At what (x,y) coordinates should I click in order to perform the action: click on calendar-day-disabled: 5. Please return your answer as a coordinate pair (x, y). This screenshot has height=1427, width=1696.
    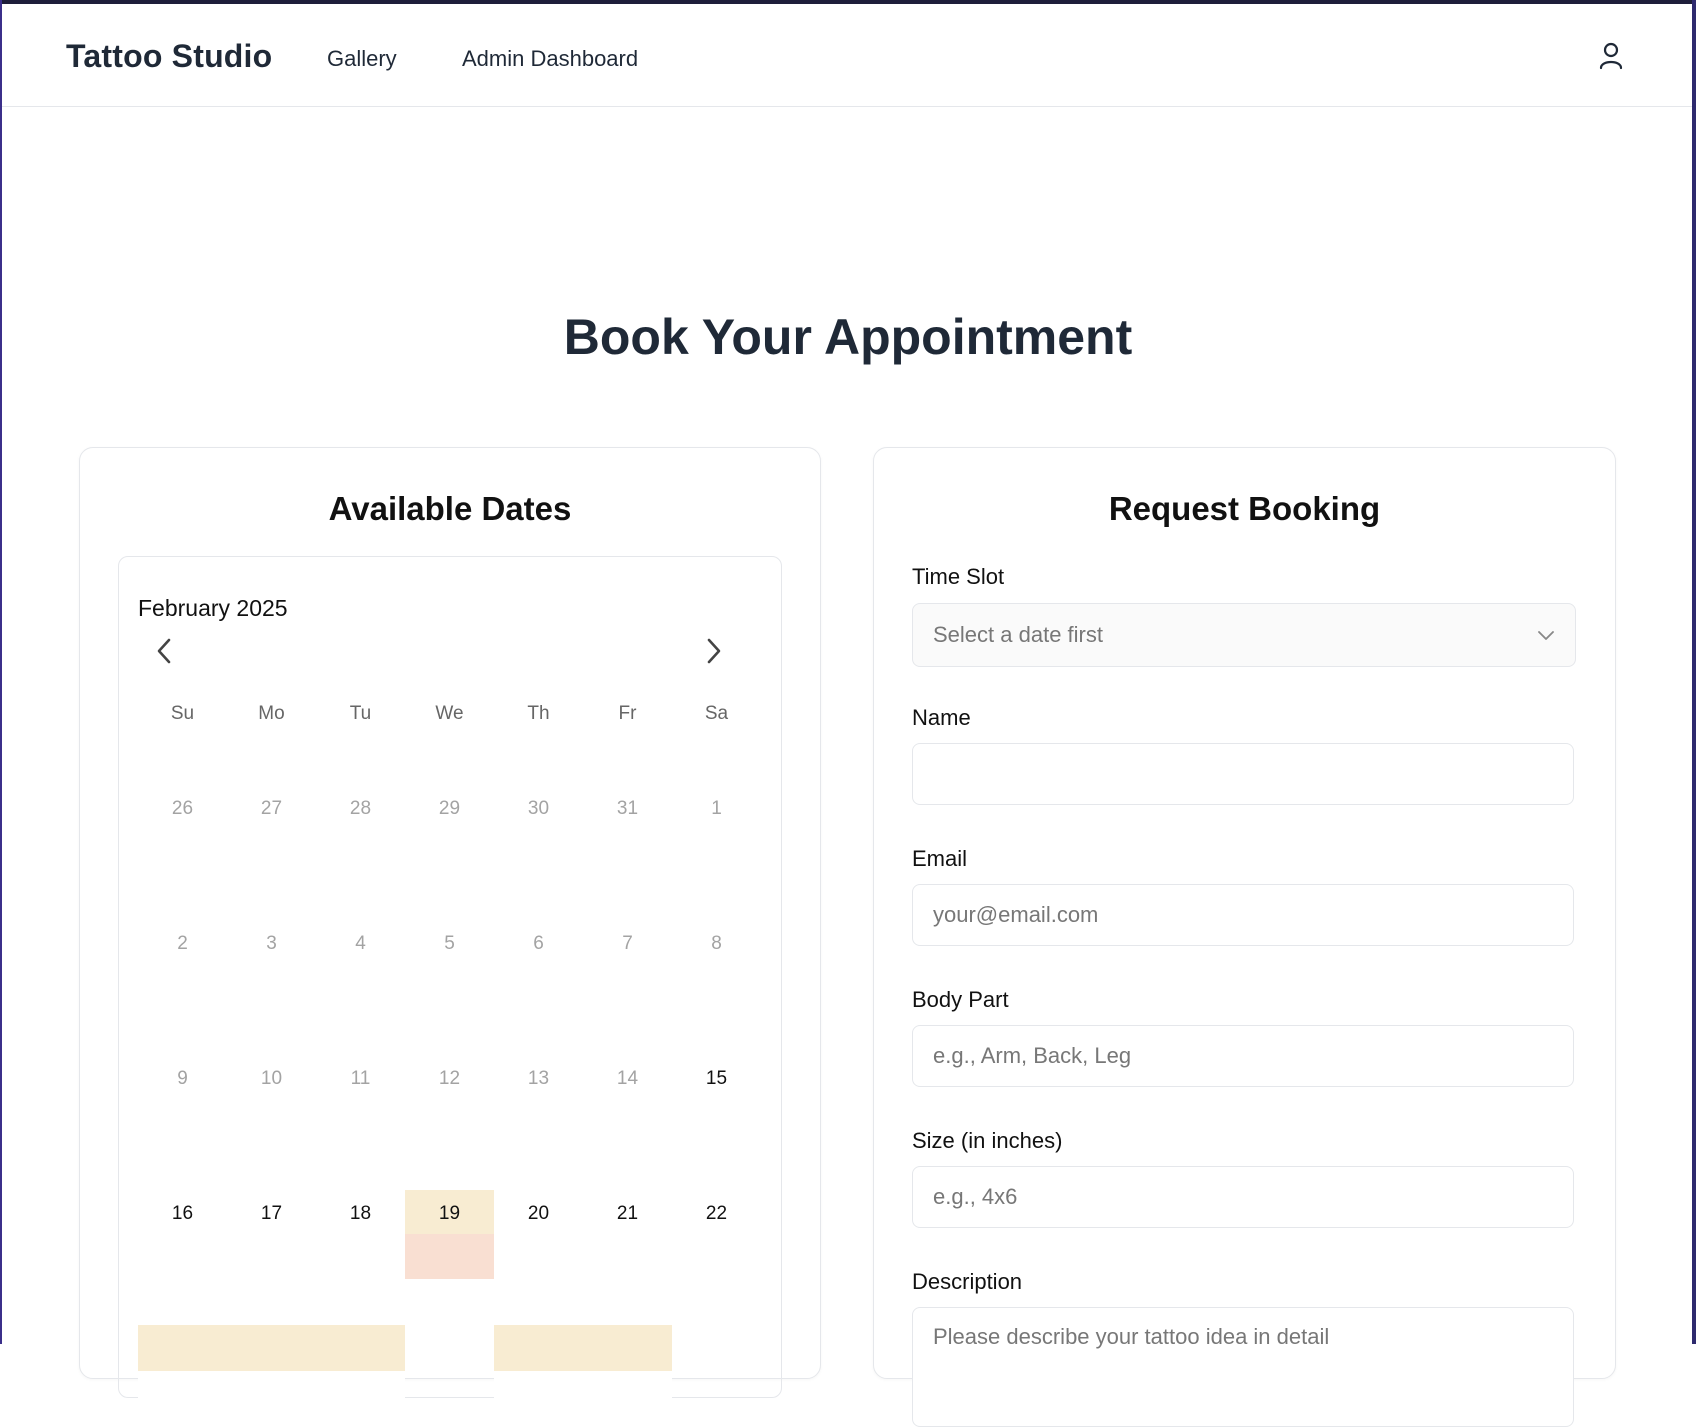
    Looking at the image, I should click on (449, 943).